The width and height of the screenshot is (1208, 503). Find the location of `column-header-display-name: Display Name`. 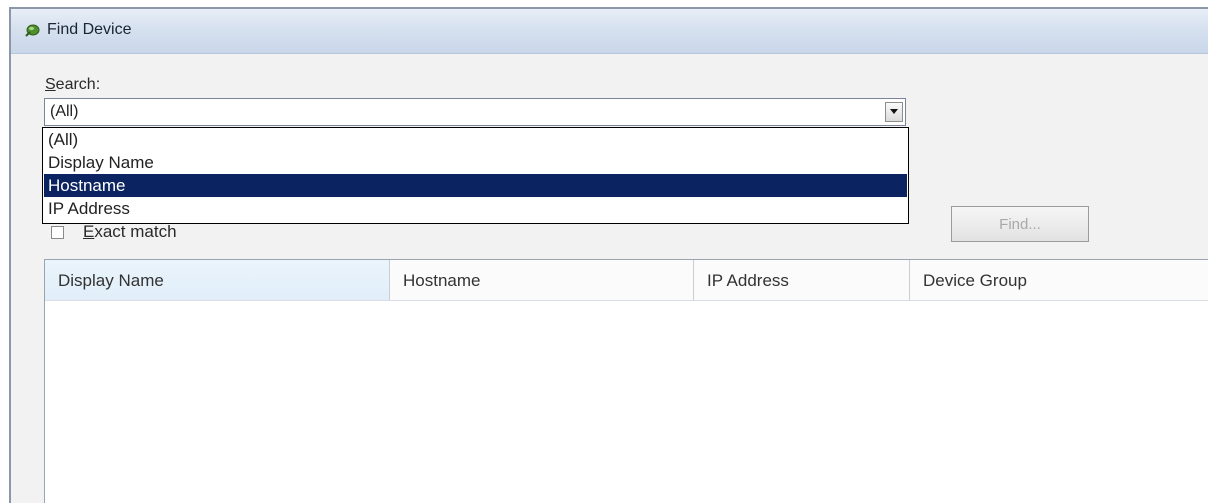

column-header-display-name: Display Name is located at coordinates (217, 280).